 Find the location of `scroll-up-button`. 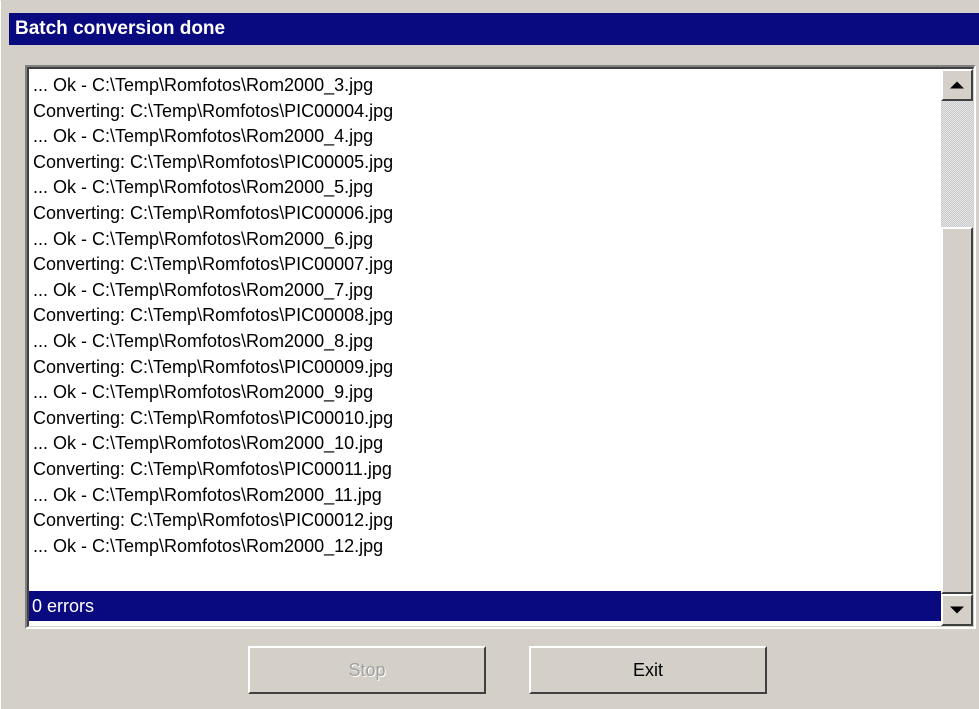

scroll-up-button is located at coordinates (957, 85).